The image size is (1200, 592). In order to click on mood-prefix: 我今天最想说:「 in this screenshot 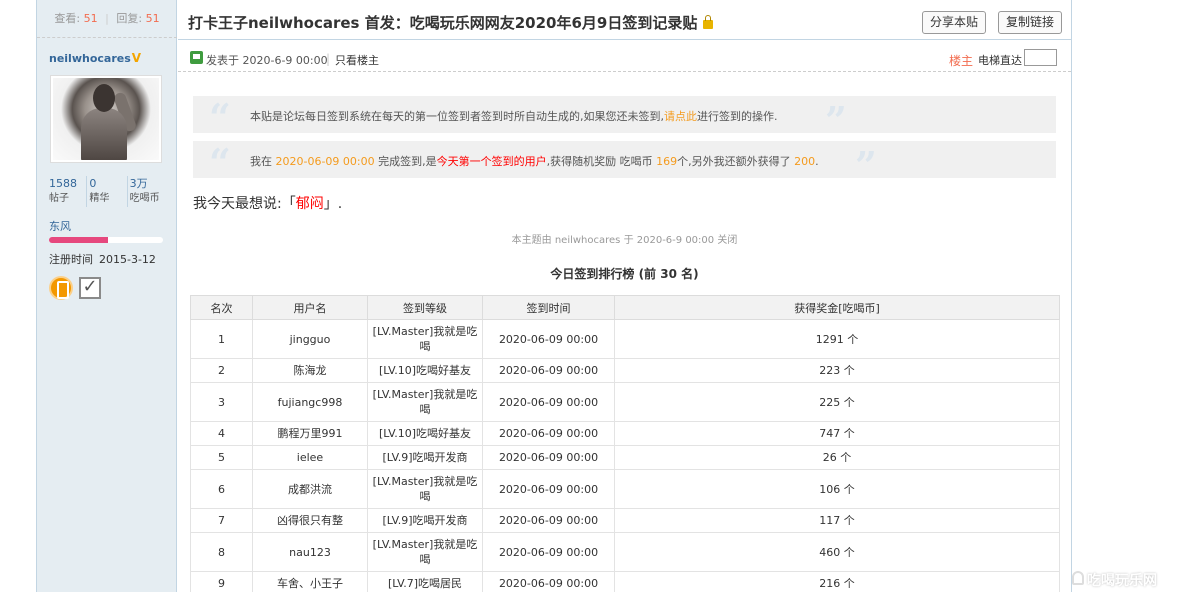, I will do `click(244, 204)`.